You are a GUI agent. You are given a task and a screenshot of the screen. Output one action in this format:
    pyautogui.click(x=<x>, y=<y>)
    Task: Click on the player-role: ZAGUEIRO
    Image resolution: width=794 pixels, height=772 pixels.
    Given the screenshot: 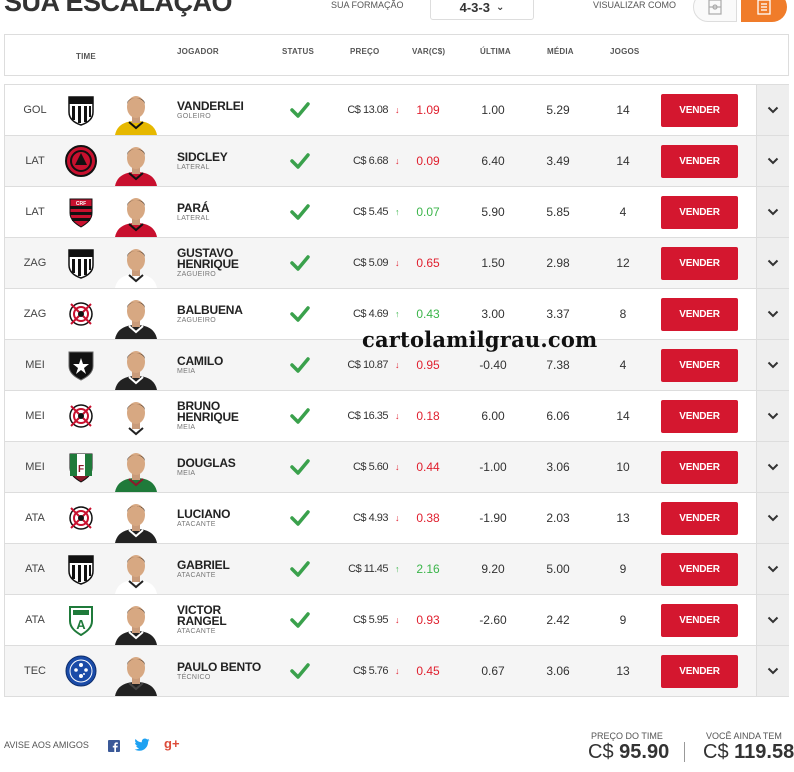 What is the action you would take?
    pyautogui.click(x=196, y=320)
    